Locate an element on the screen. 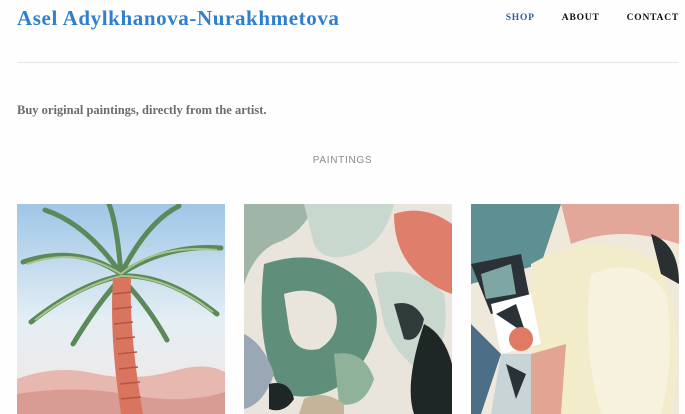 The height and width of the screenshot is (414, 685). nav-shop-link: SHOP is located at coordinates (520, 18).